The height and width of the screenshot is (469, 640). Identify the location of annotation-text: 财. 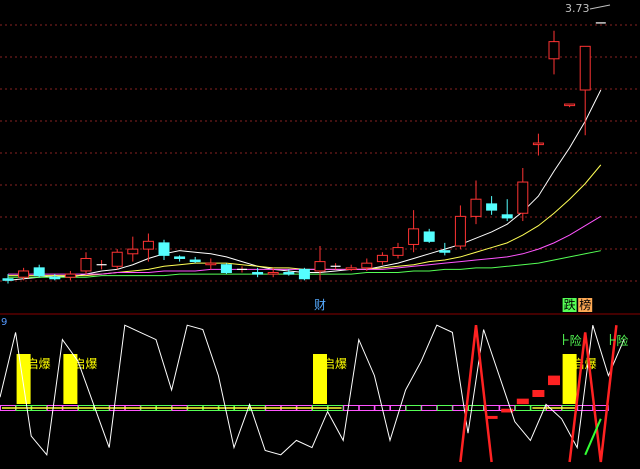
(320, 305).